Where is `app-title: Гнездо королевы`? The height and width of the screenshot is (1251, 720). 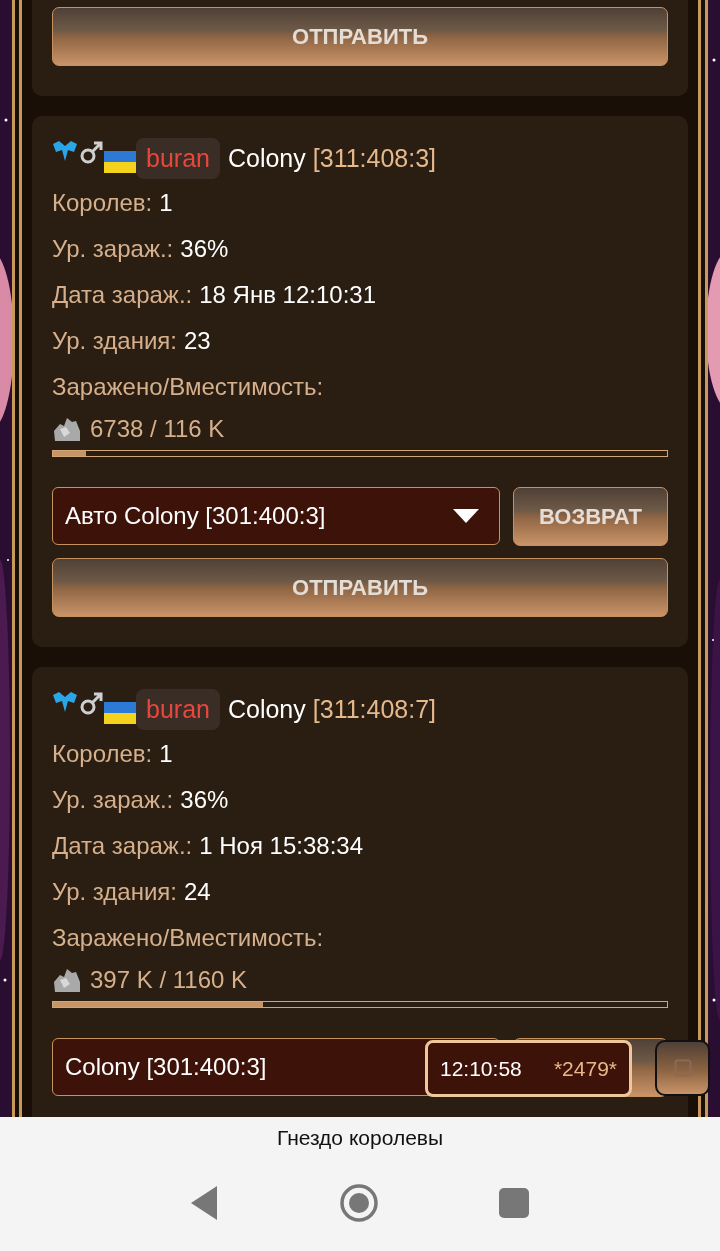 app-title: Гнездо королевы is located at coordinates (360, 1138).